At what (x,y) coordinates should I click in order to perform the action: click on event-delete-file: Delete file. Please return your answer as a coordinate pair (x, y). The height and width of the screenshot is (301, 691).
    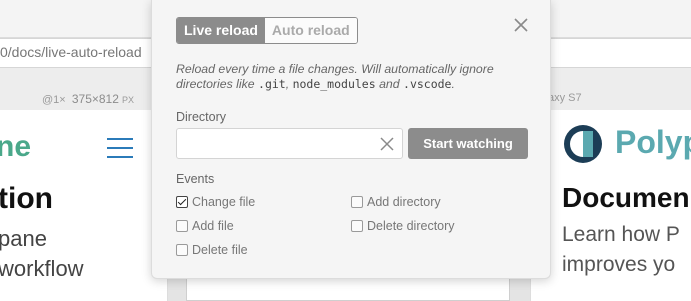
    Looking at the image, I should click on (212, 250).